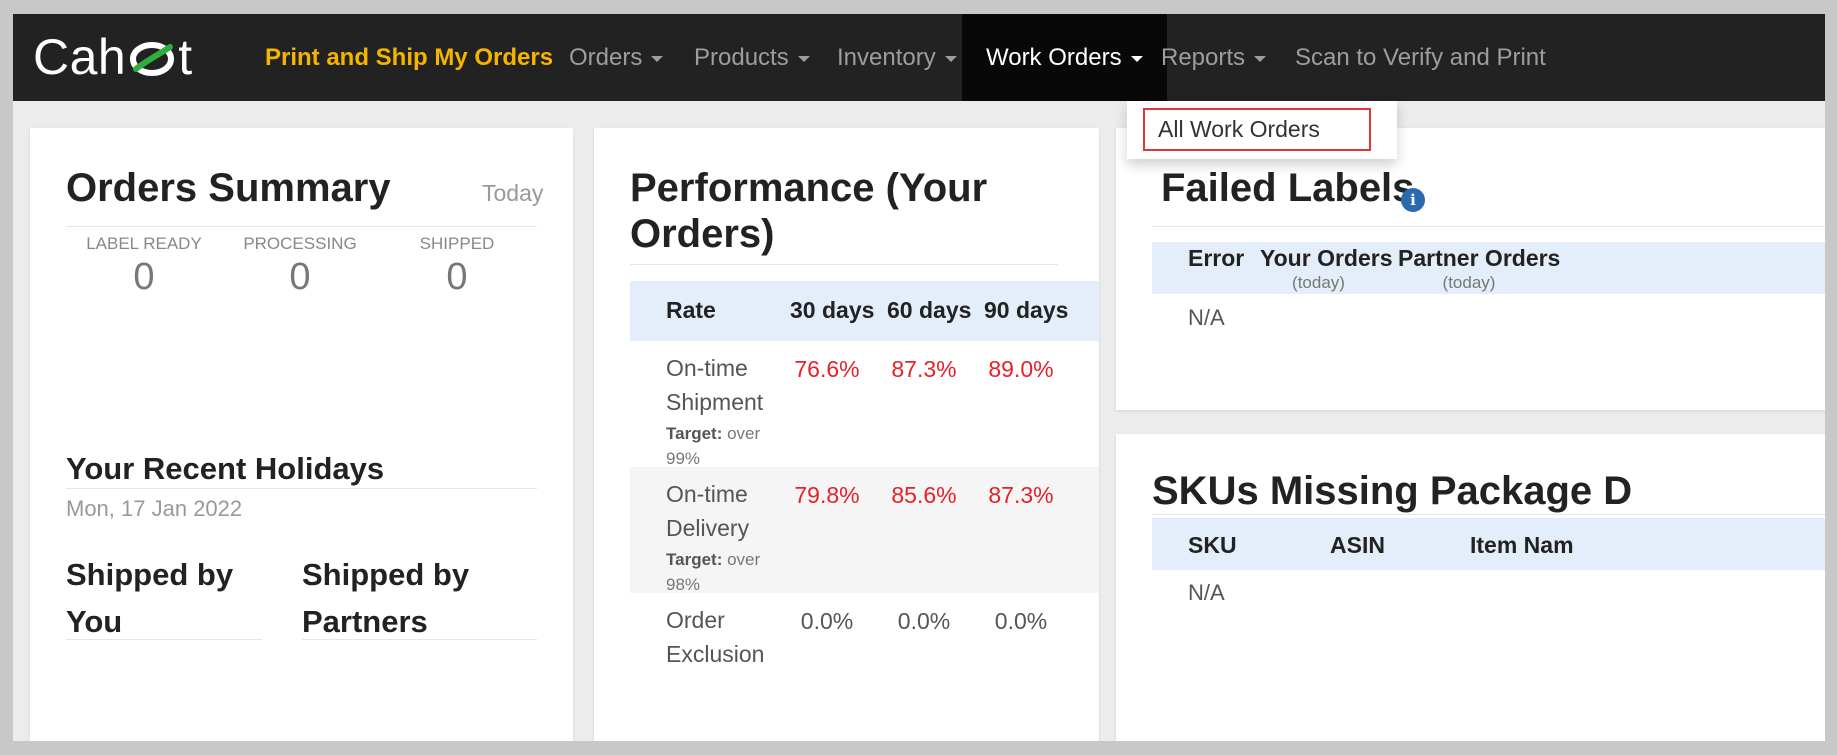  Describe the element at coordinates (721, 446) in the screenshot. I see `rate-target: Target: over 99%` at that location.